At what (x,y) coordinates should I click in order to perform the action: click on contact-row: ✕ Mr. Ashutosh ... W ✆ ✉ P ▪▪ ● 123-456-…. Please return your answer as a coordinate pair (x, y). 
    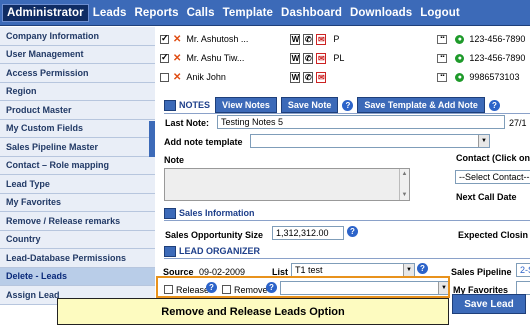
    Looking at the image, I should click on (345, 39).